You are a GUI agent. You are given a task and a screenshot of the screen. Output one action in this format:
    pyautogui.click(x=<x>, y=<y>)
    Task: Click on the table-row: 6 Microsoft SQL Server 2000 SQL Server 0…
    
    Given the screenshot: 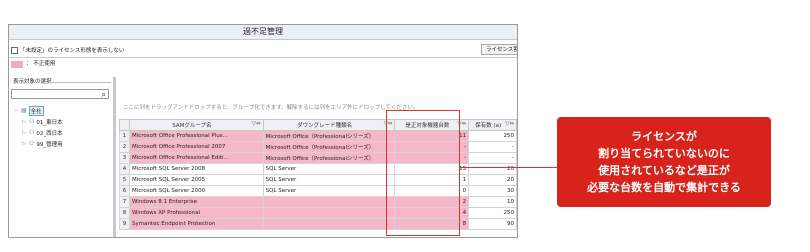 What is the action you would take?
    pyautogui.click(x=318, y=191)
    